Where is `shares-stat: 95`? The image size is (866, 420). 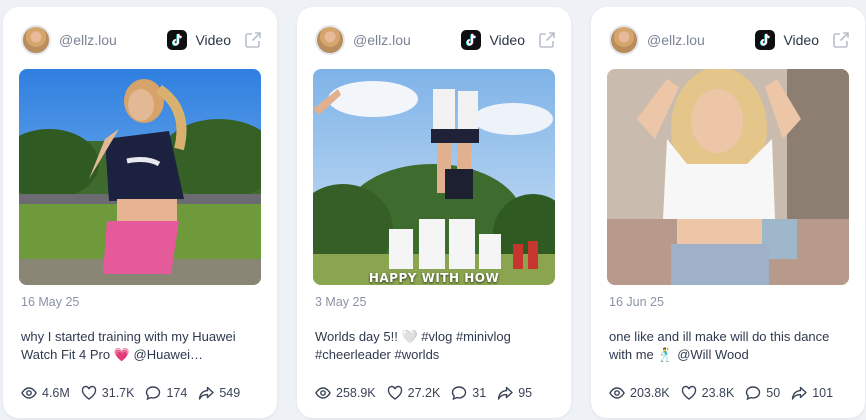
shares-stat: 95 is located at coordinates (514, 393).